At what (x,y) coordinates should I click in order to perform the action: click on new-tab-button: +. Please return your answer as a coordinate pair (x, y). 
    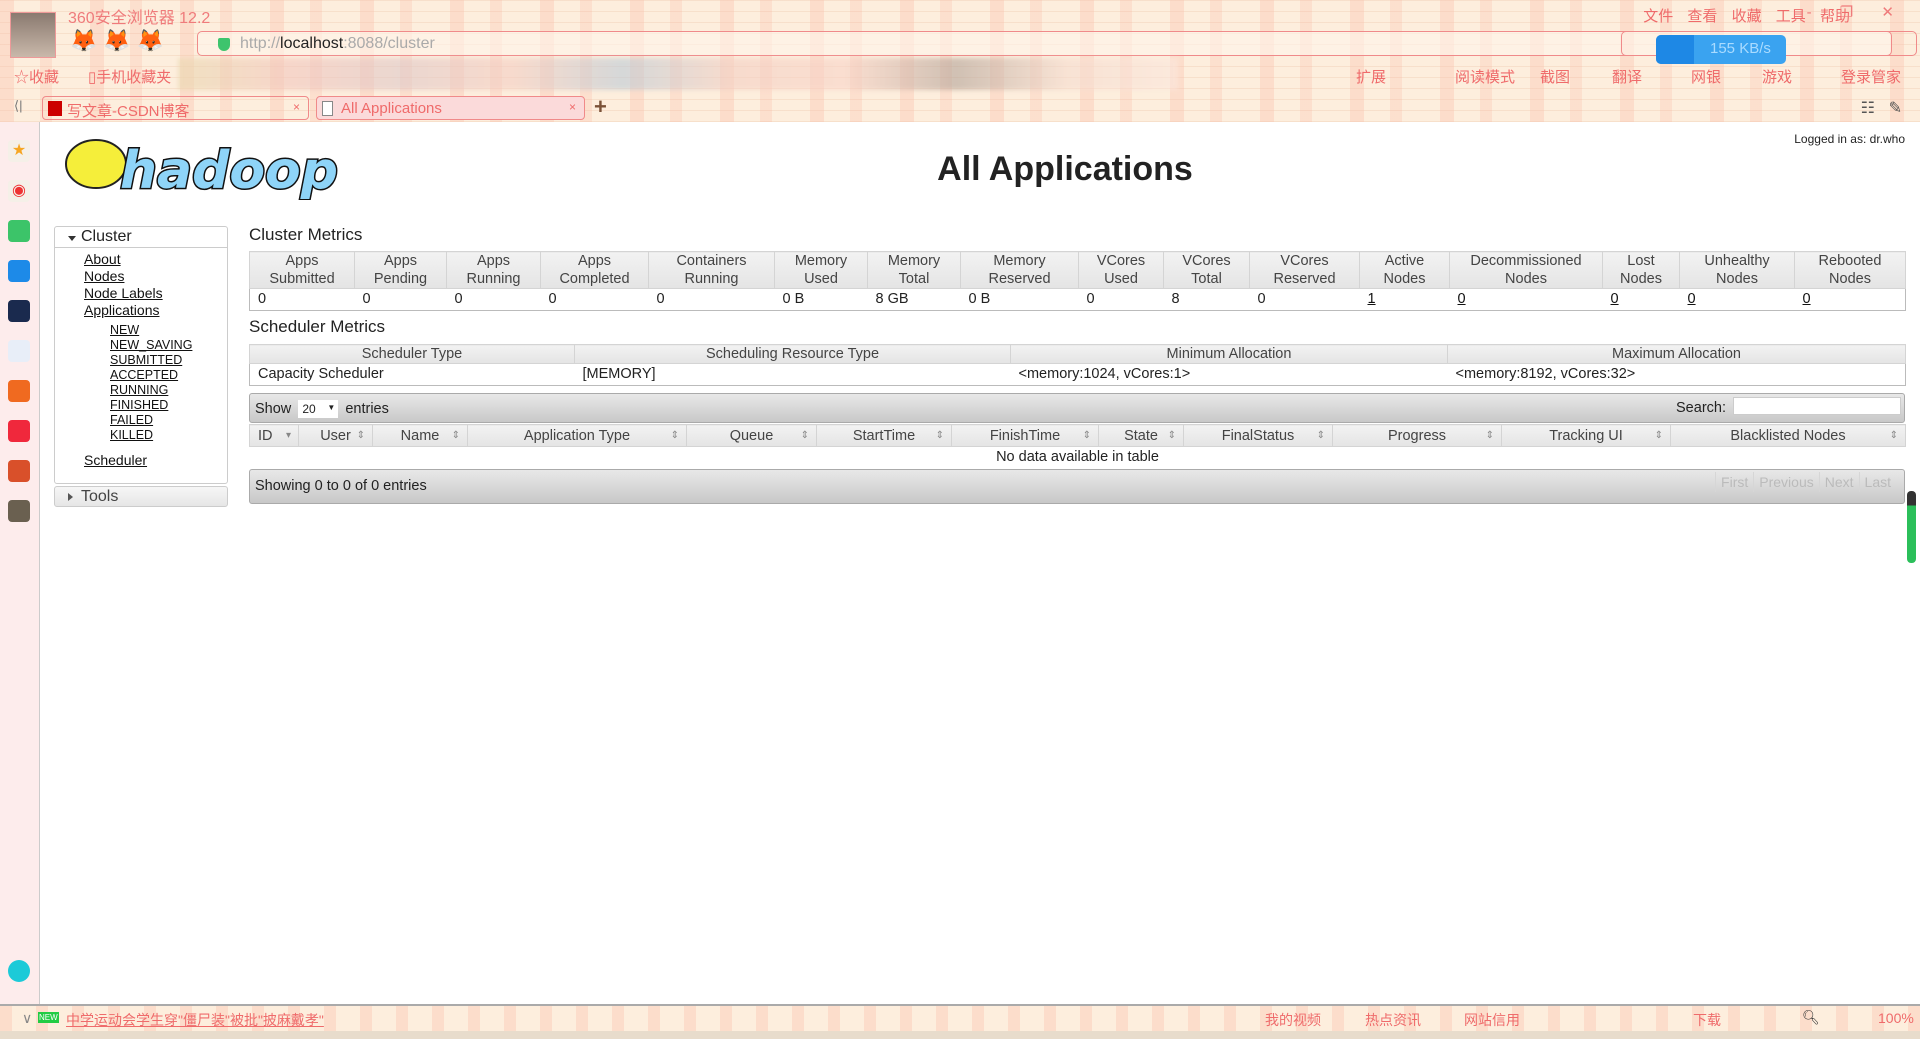
    Looking at the image, I should click on (600, 107).